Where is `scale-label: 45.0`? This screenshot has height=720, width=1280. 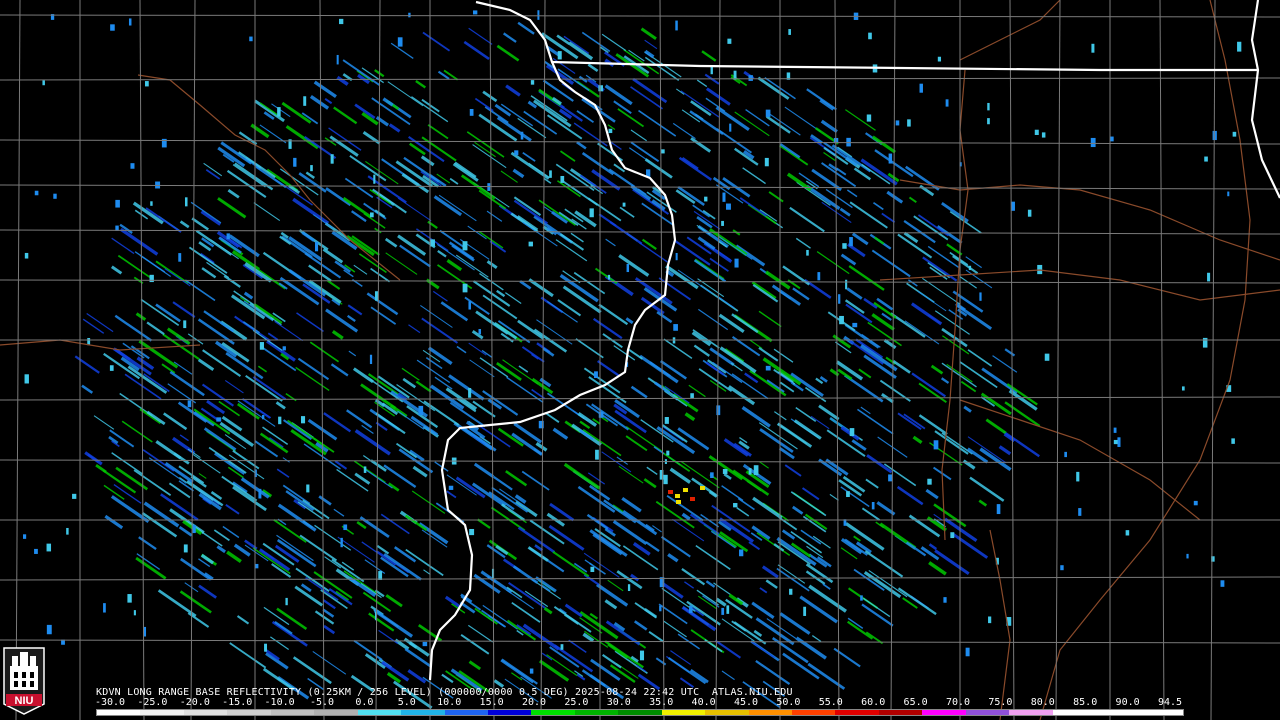 scale-label: 45.0 is located at coordinates (746, 702).